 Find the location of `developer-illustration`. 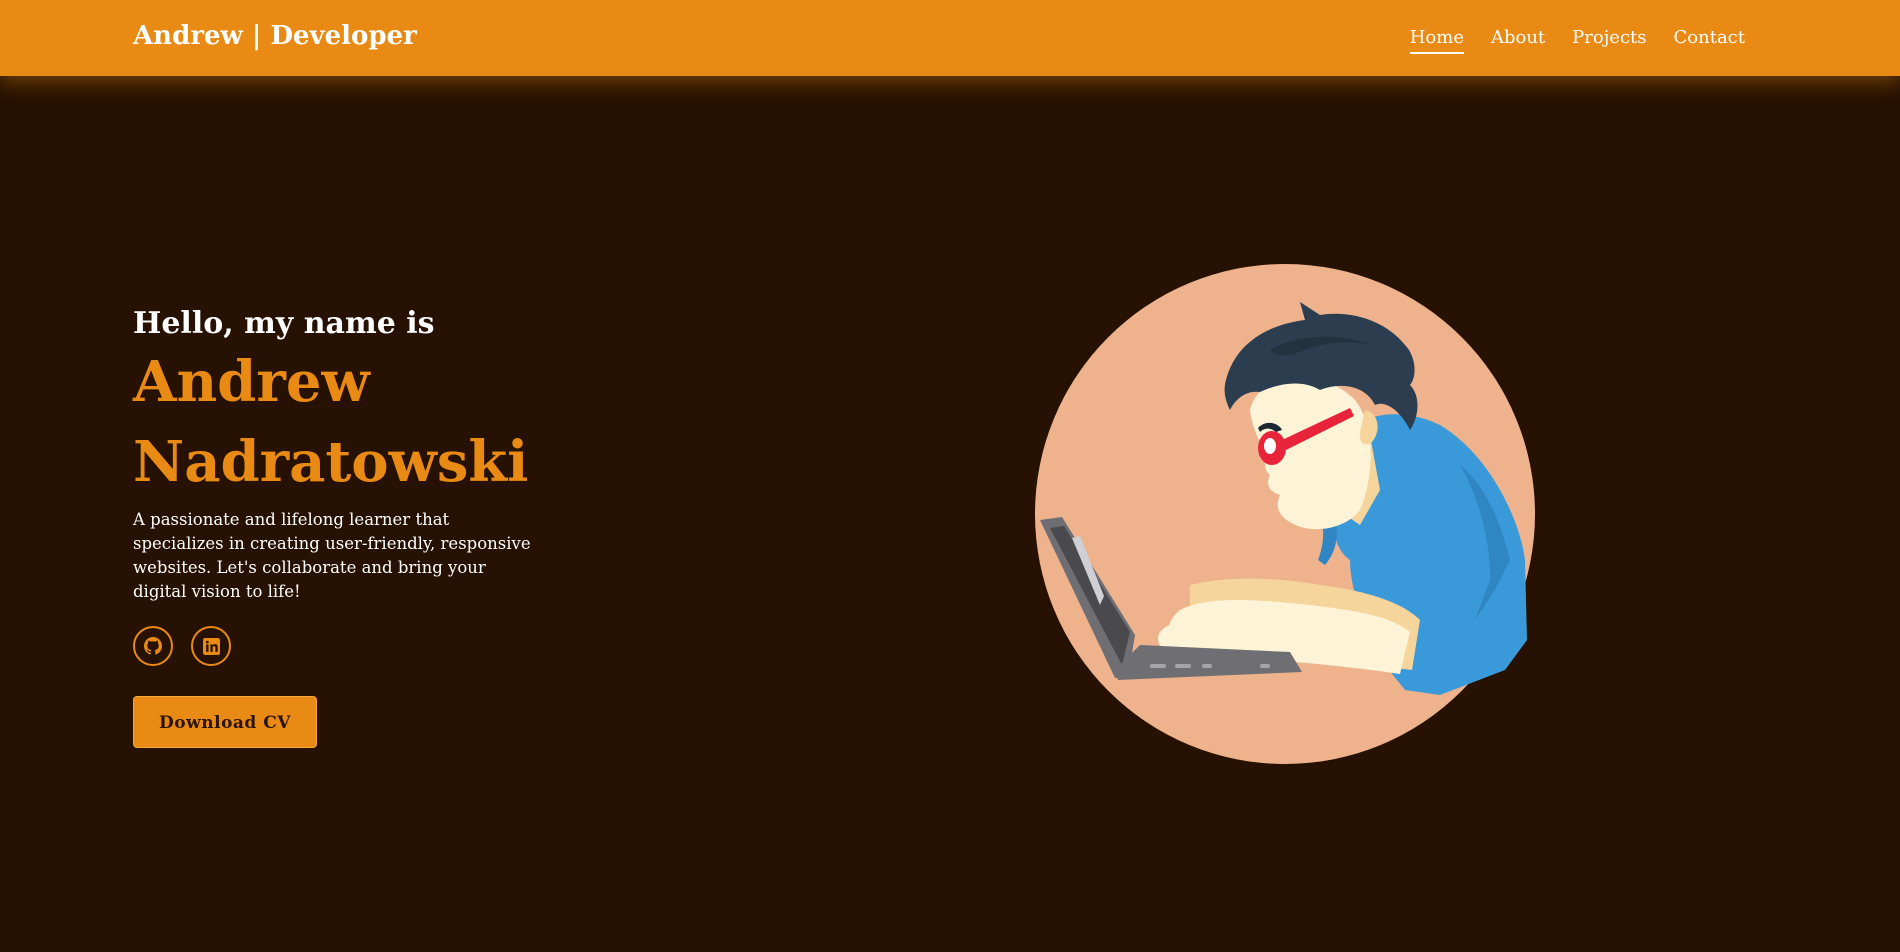

developer-illustration is located at coordinates (1285, 514).